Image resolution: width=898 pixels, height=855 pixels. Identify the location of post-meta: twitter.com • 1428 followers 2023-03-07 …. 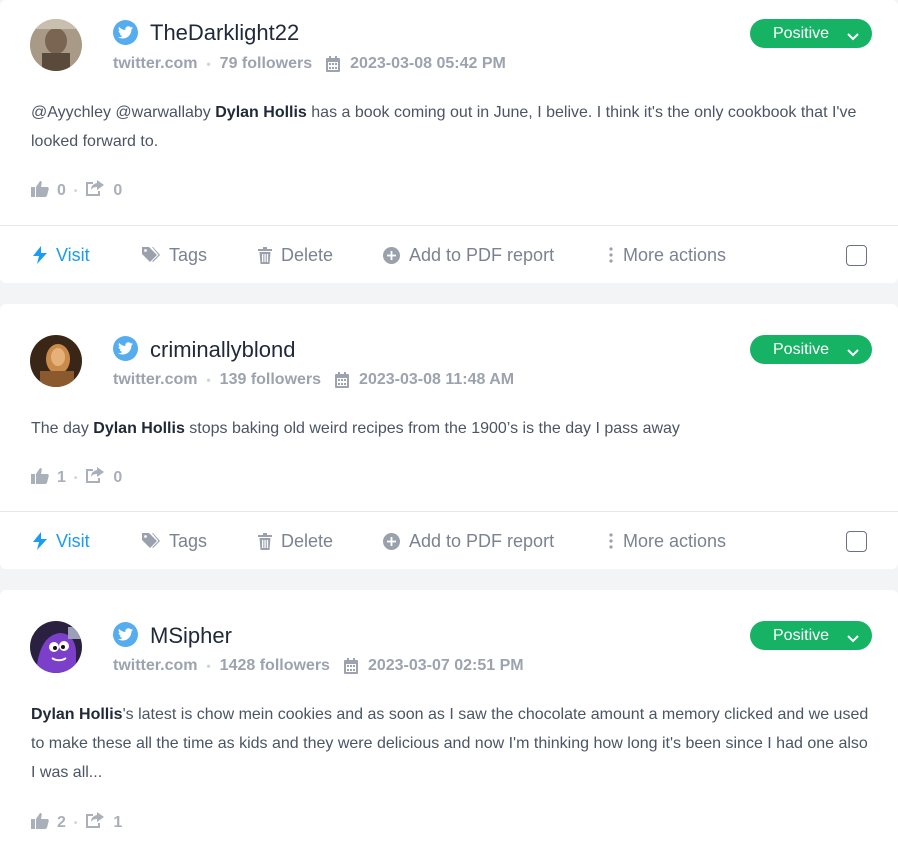
(318, 666).